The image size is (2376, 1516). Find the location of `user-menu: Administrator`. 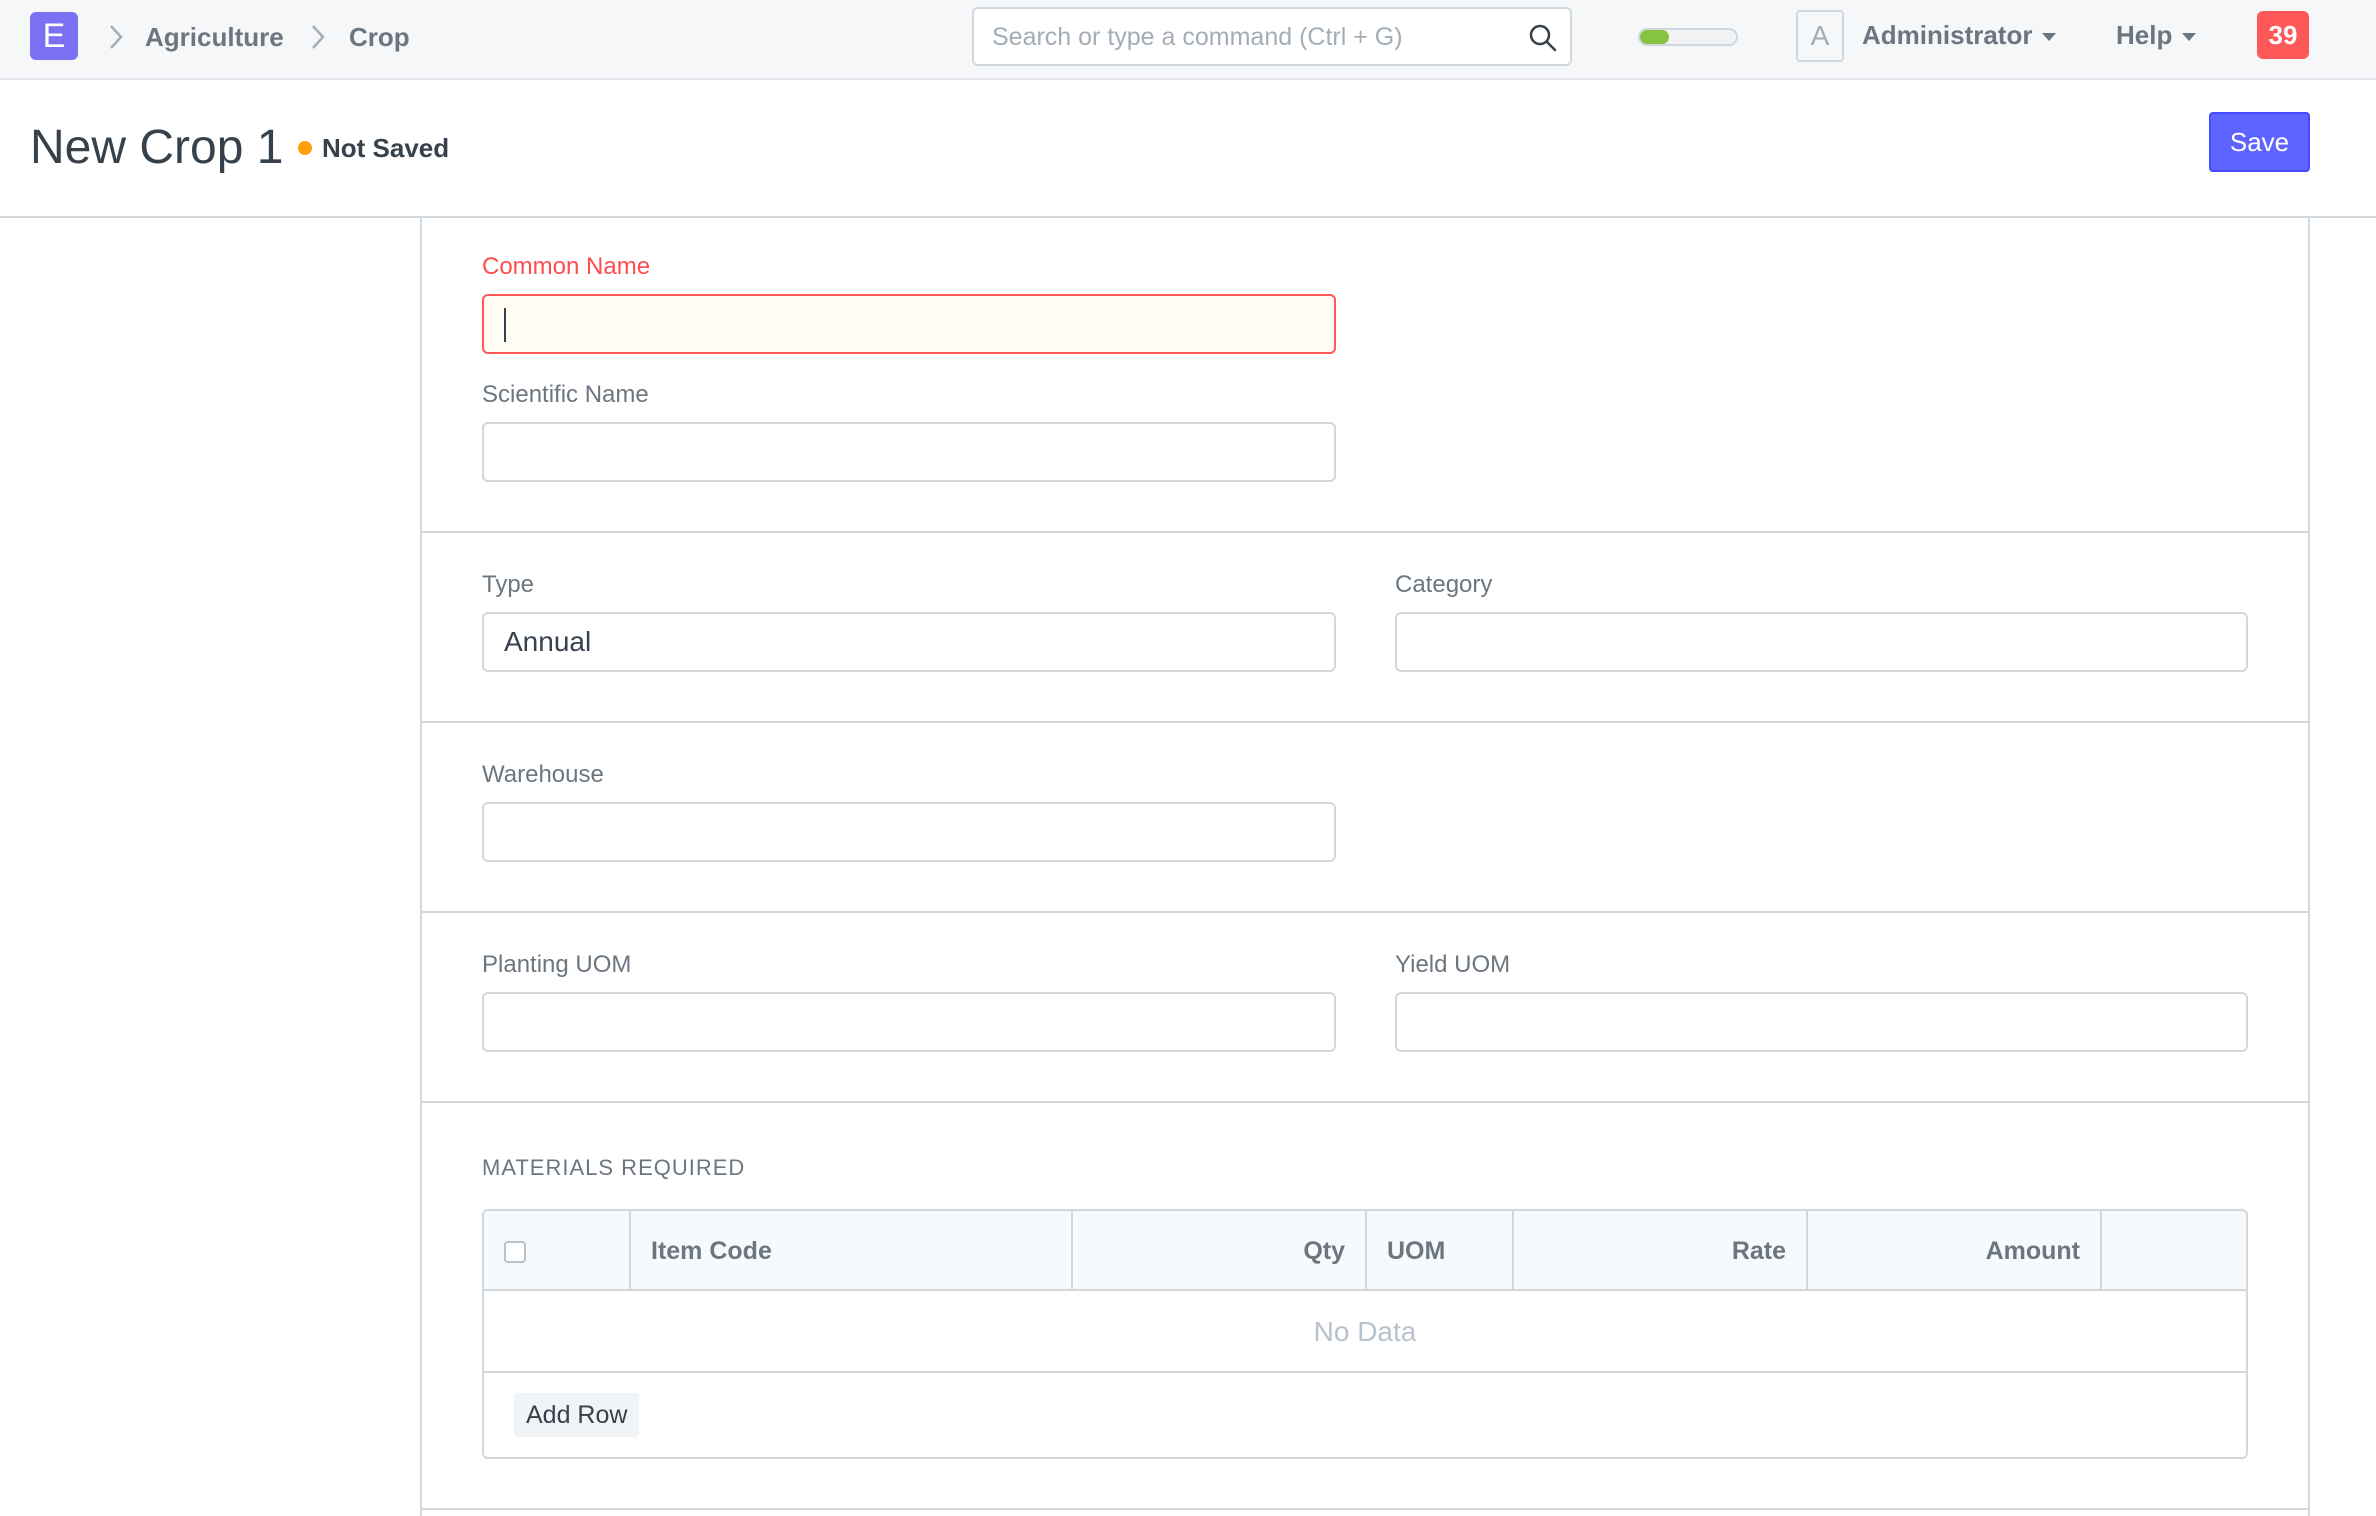

user-menu: Administrator is located at coordinates (1959, 35).